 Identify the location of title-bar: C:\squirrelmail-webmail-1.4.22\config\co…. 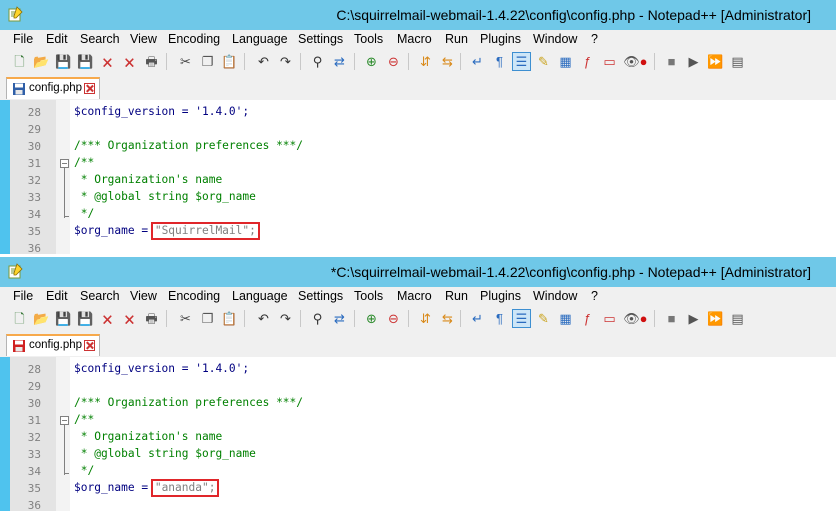
(418, 15).